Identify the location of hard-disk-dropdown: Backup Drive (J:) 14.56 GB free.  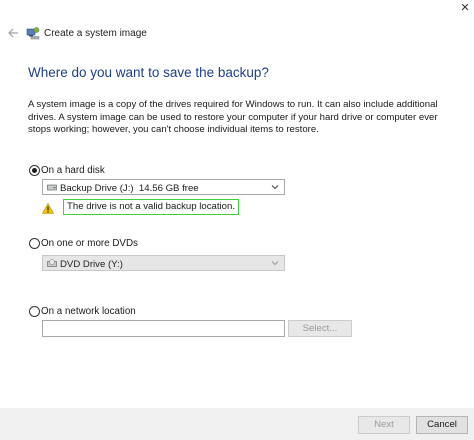
(163, 187).